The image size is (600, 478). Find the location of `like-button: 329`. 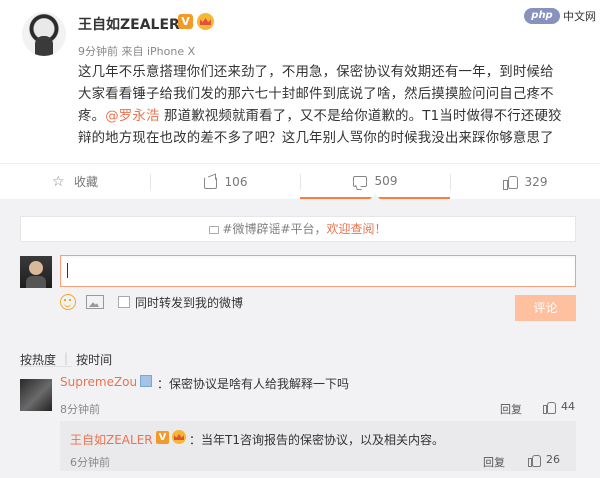

like-button: 329 is located at coordinates (525, 181).